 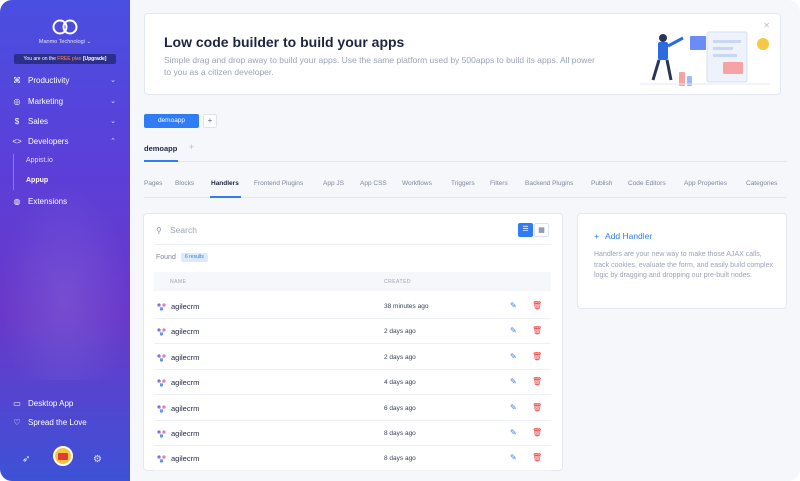 What do you see at coordinates (39, 160) in the screenshot?
I see `subnav-appist: Appist.io` at bounding box center [39, 160].